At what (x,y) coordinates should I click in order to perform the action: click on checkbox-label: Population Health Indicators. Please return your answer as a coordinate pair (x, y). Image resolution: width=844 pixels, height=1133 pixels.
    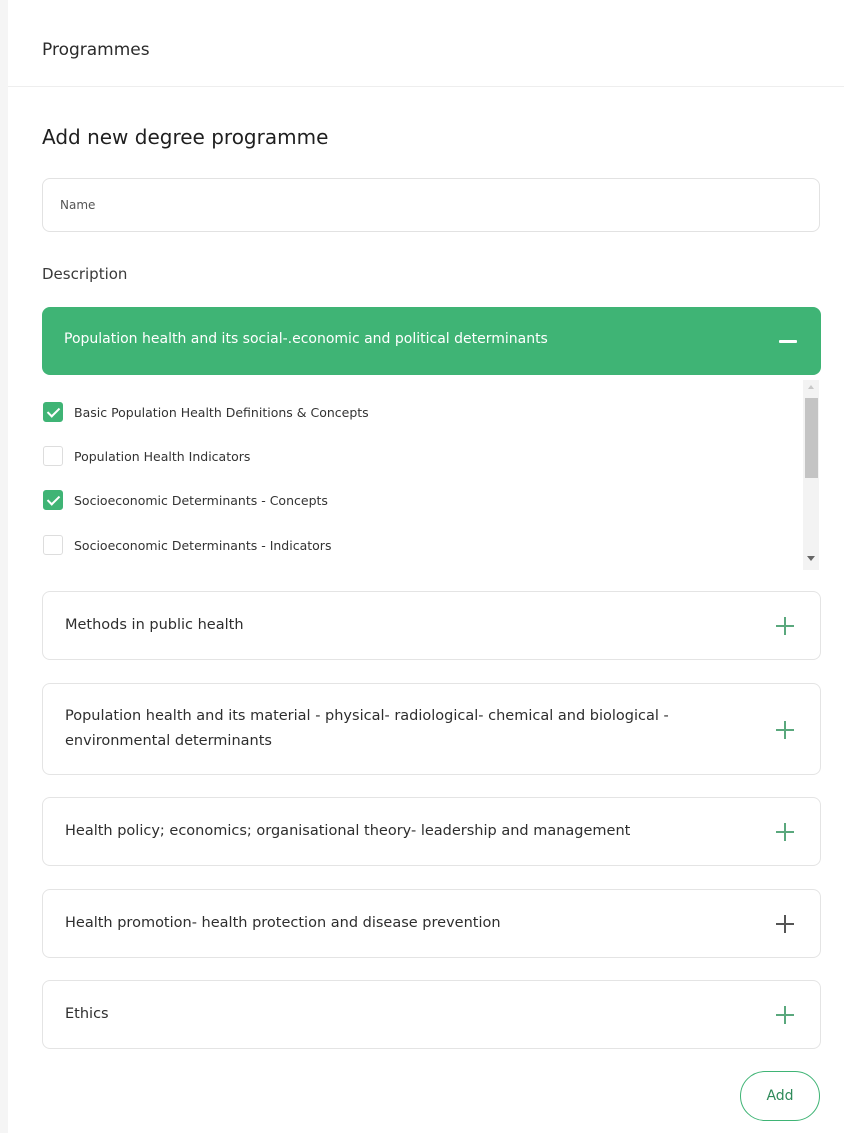
    Looking at the image, I should click on (162, 456).